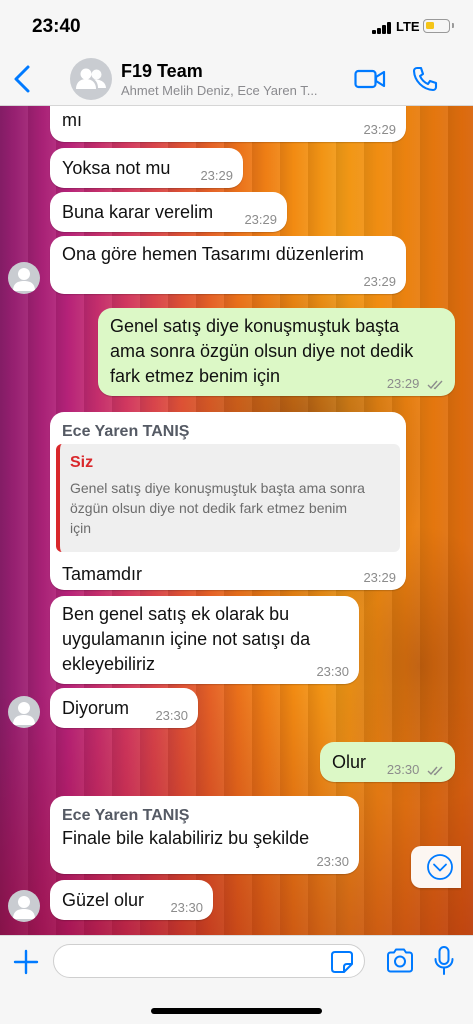 The width and height of the screenshot is (473, 1024). Describe the element at coordinates (176, 614) in the screenshot. I see `message-text-line: Ben genel satış ek olarak bu` at that location.